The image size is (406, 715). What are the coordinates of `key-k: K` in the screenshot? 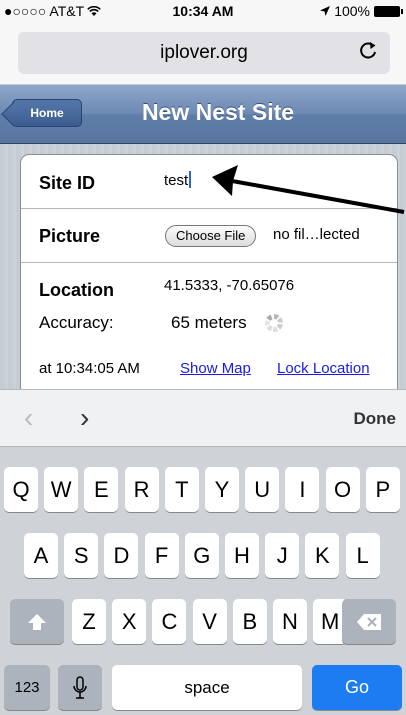 It's located at (322, 555).